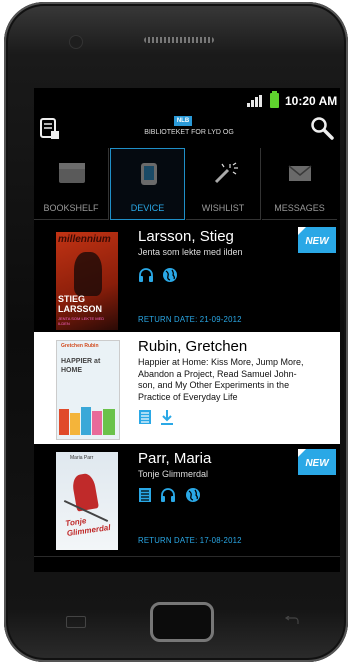 The width and height of the screenshot is (354, 665). What do you see at coordinates (72, 173) in the screenshot?
I see `bookshelf-icon` at bounding box center [72, 173].